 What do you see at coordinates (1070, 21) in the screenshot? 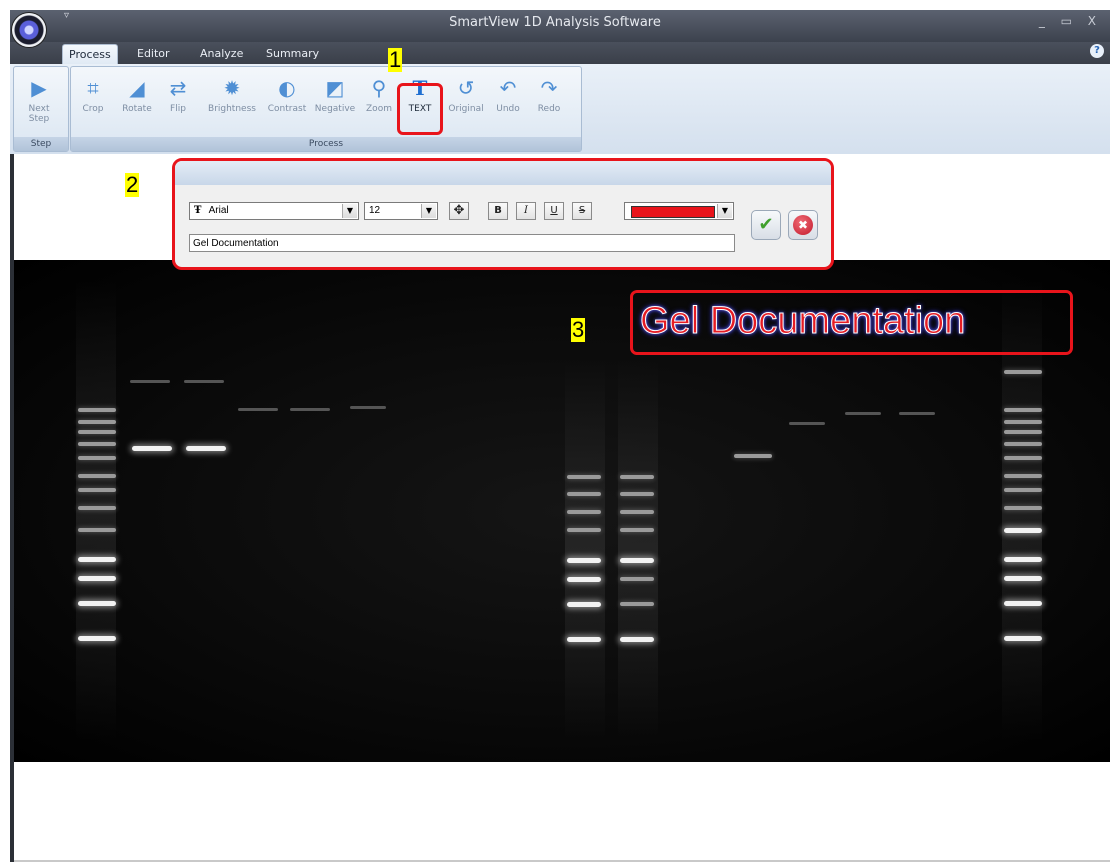
I see `window-controls: _ ▭ X` at bounding box center [1070, 21].